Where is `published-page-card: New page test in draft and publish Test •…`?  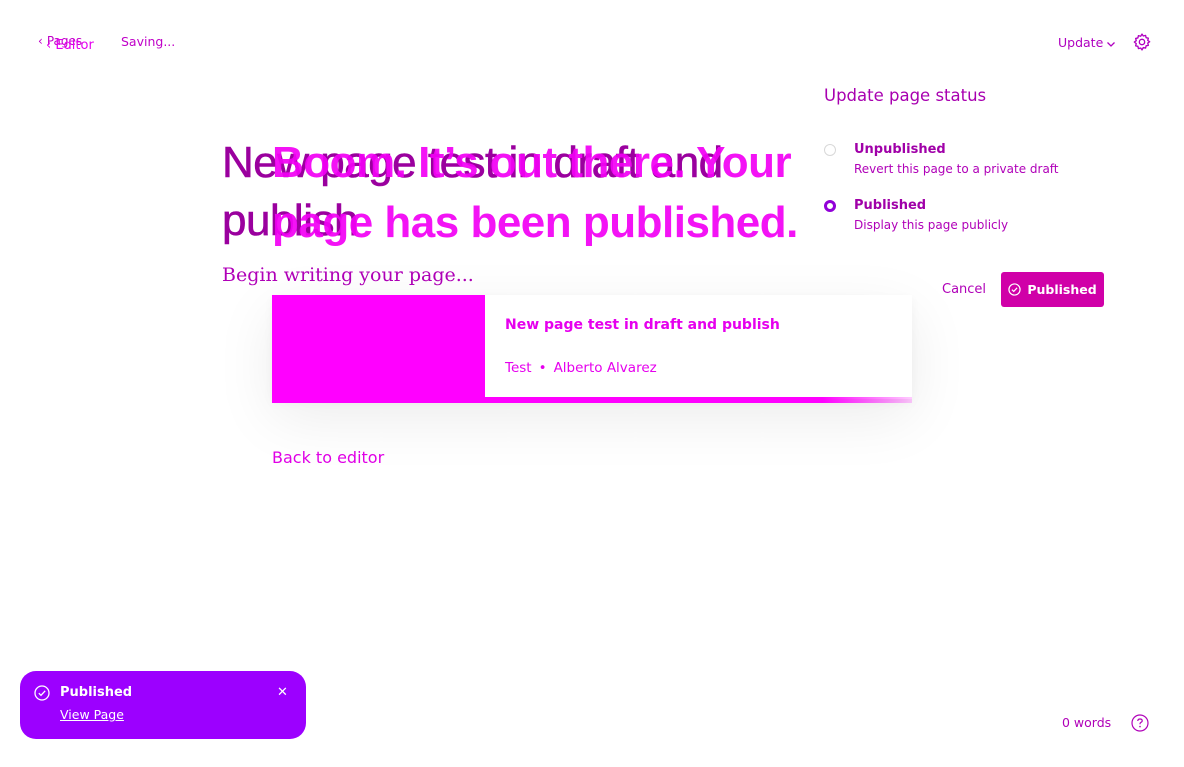
published-page-card: New page test in draft and publish Test •… is located at coordinates (592, 349).